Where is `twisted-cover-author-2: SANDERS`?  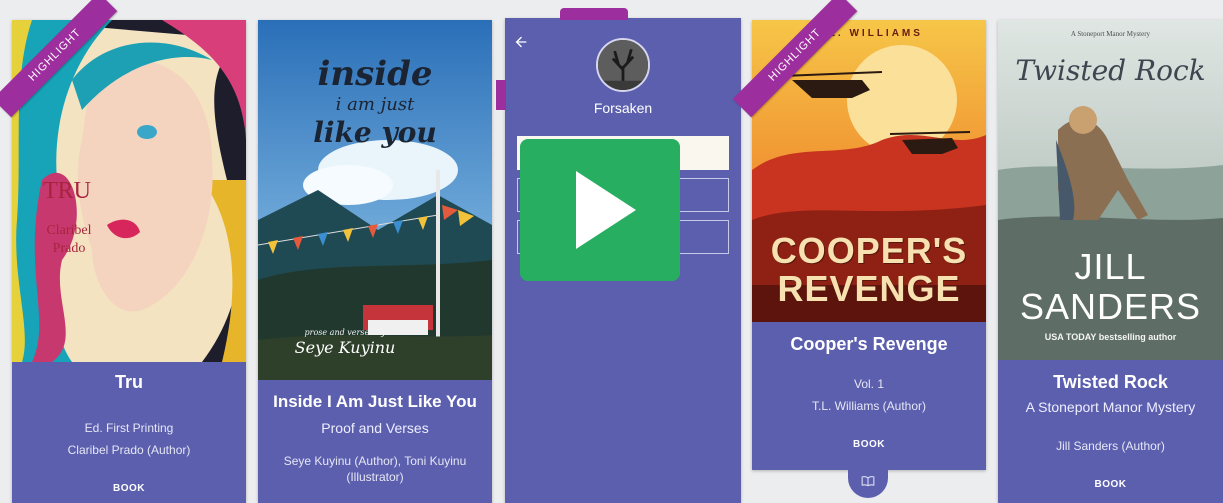 twisted-cover-author-2: SANDERS is located at coordinates (1110, 306).